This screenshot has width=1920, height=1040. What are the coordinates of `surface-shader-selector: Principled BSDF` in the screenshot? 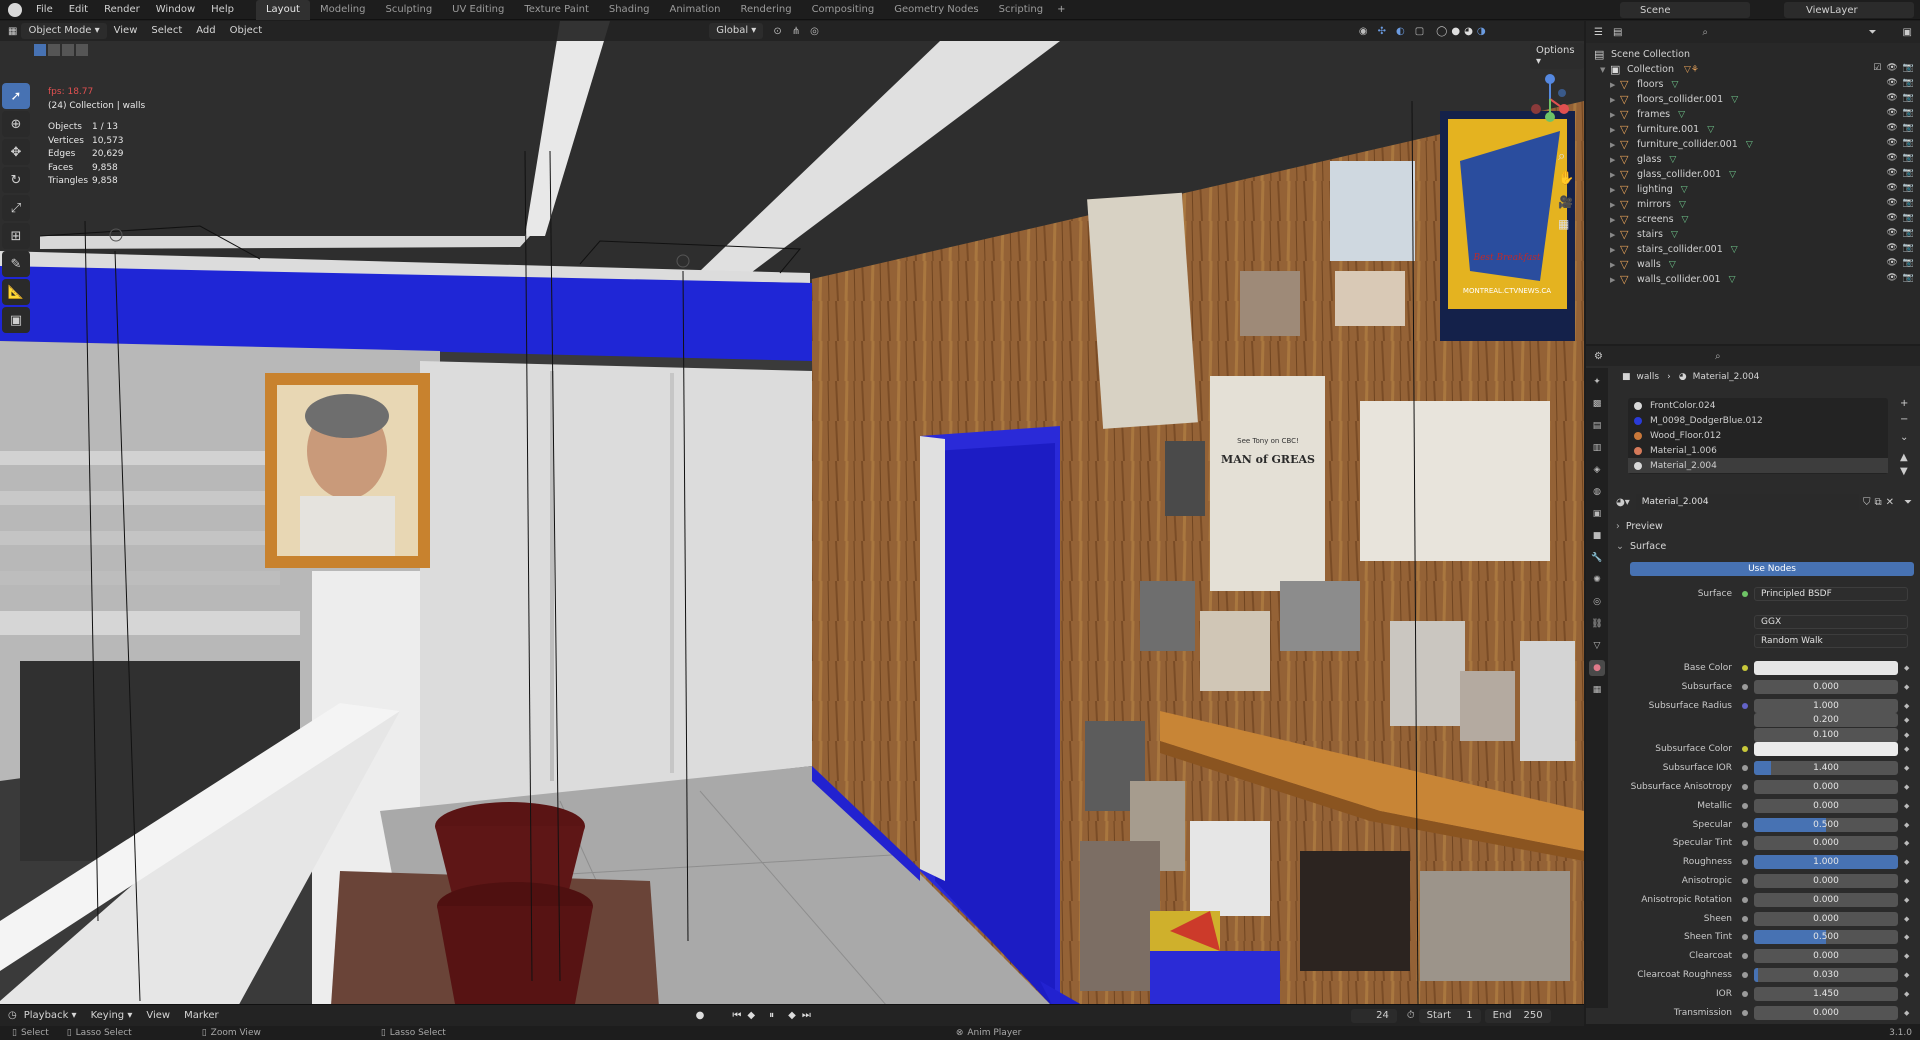 It's located at (1831, 594).